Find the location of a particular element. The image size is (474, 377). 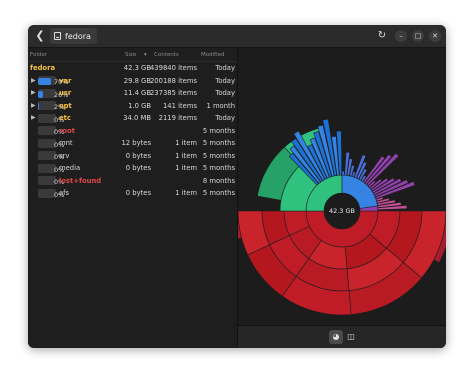

minimize-icon: – is located at coordinates (401, 36).